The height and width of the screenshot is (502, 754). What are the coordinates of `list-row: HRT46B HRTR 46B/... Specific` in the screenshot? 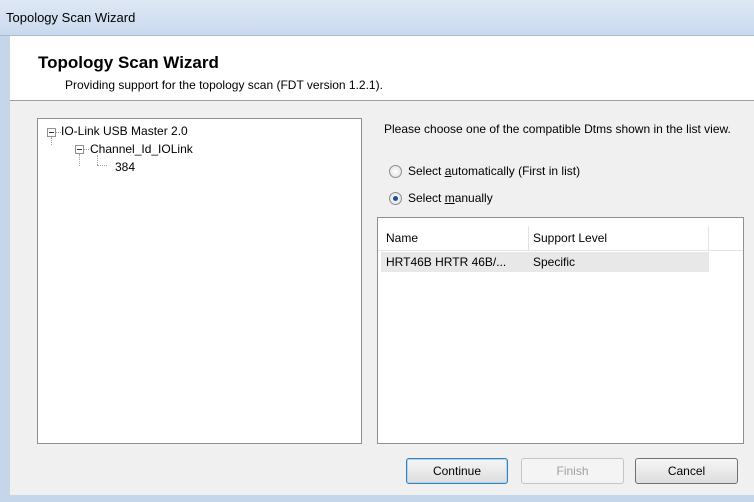 It's located at (545, 262).